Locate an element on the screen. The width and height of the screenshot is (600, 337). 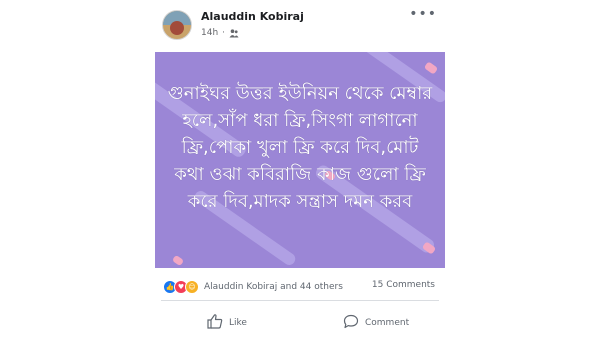
post-actions: Like Comment is located at coordinates (300, 321).